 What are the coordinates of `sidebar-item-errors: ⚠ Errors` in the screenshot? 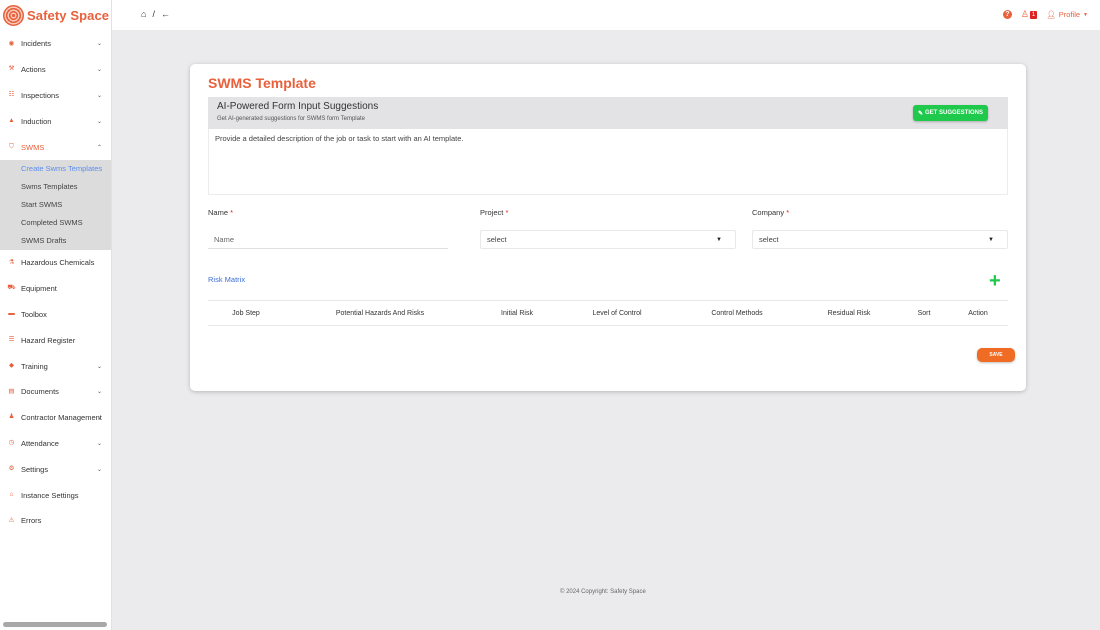 It's located at (55, 521).